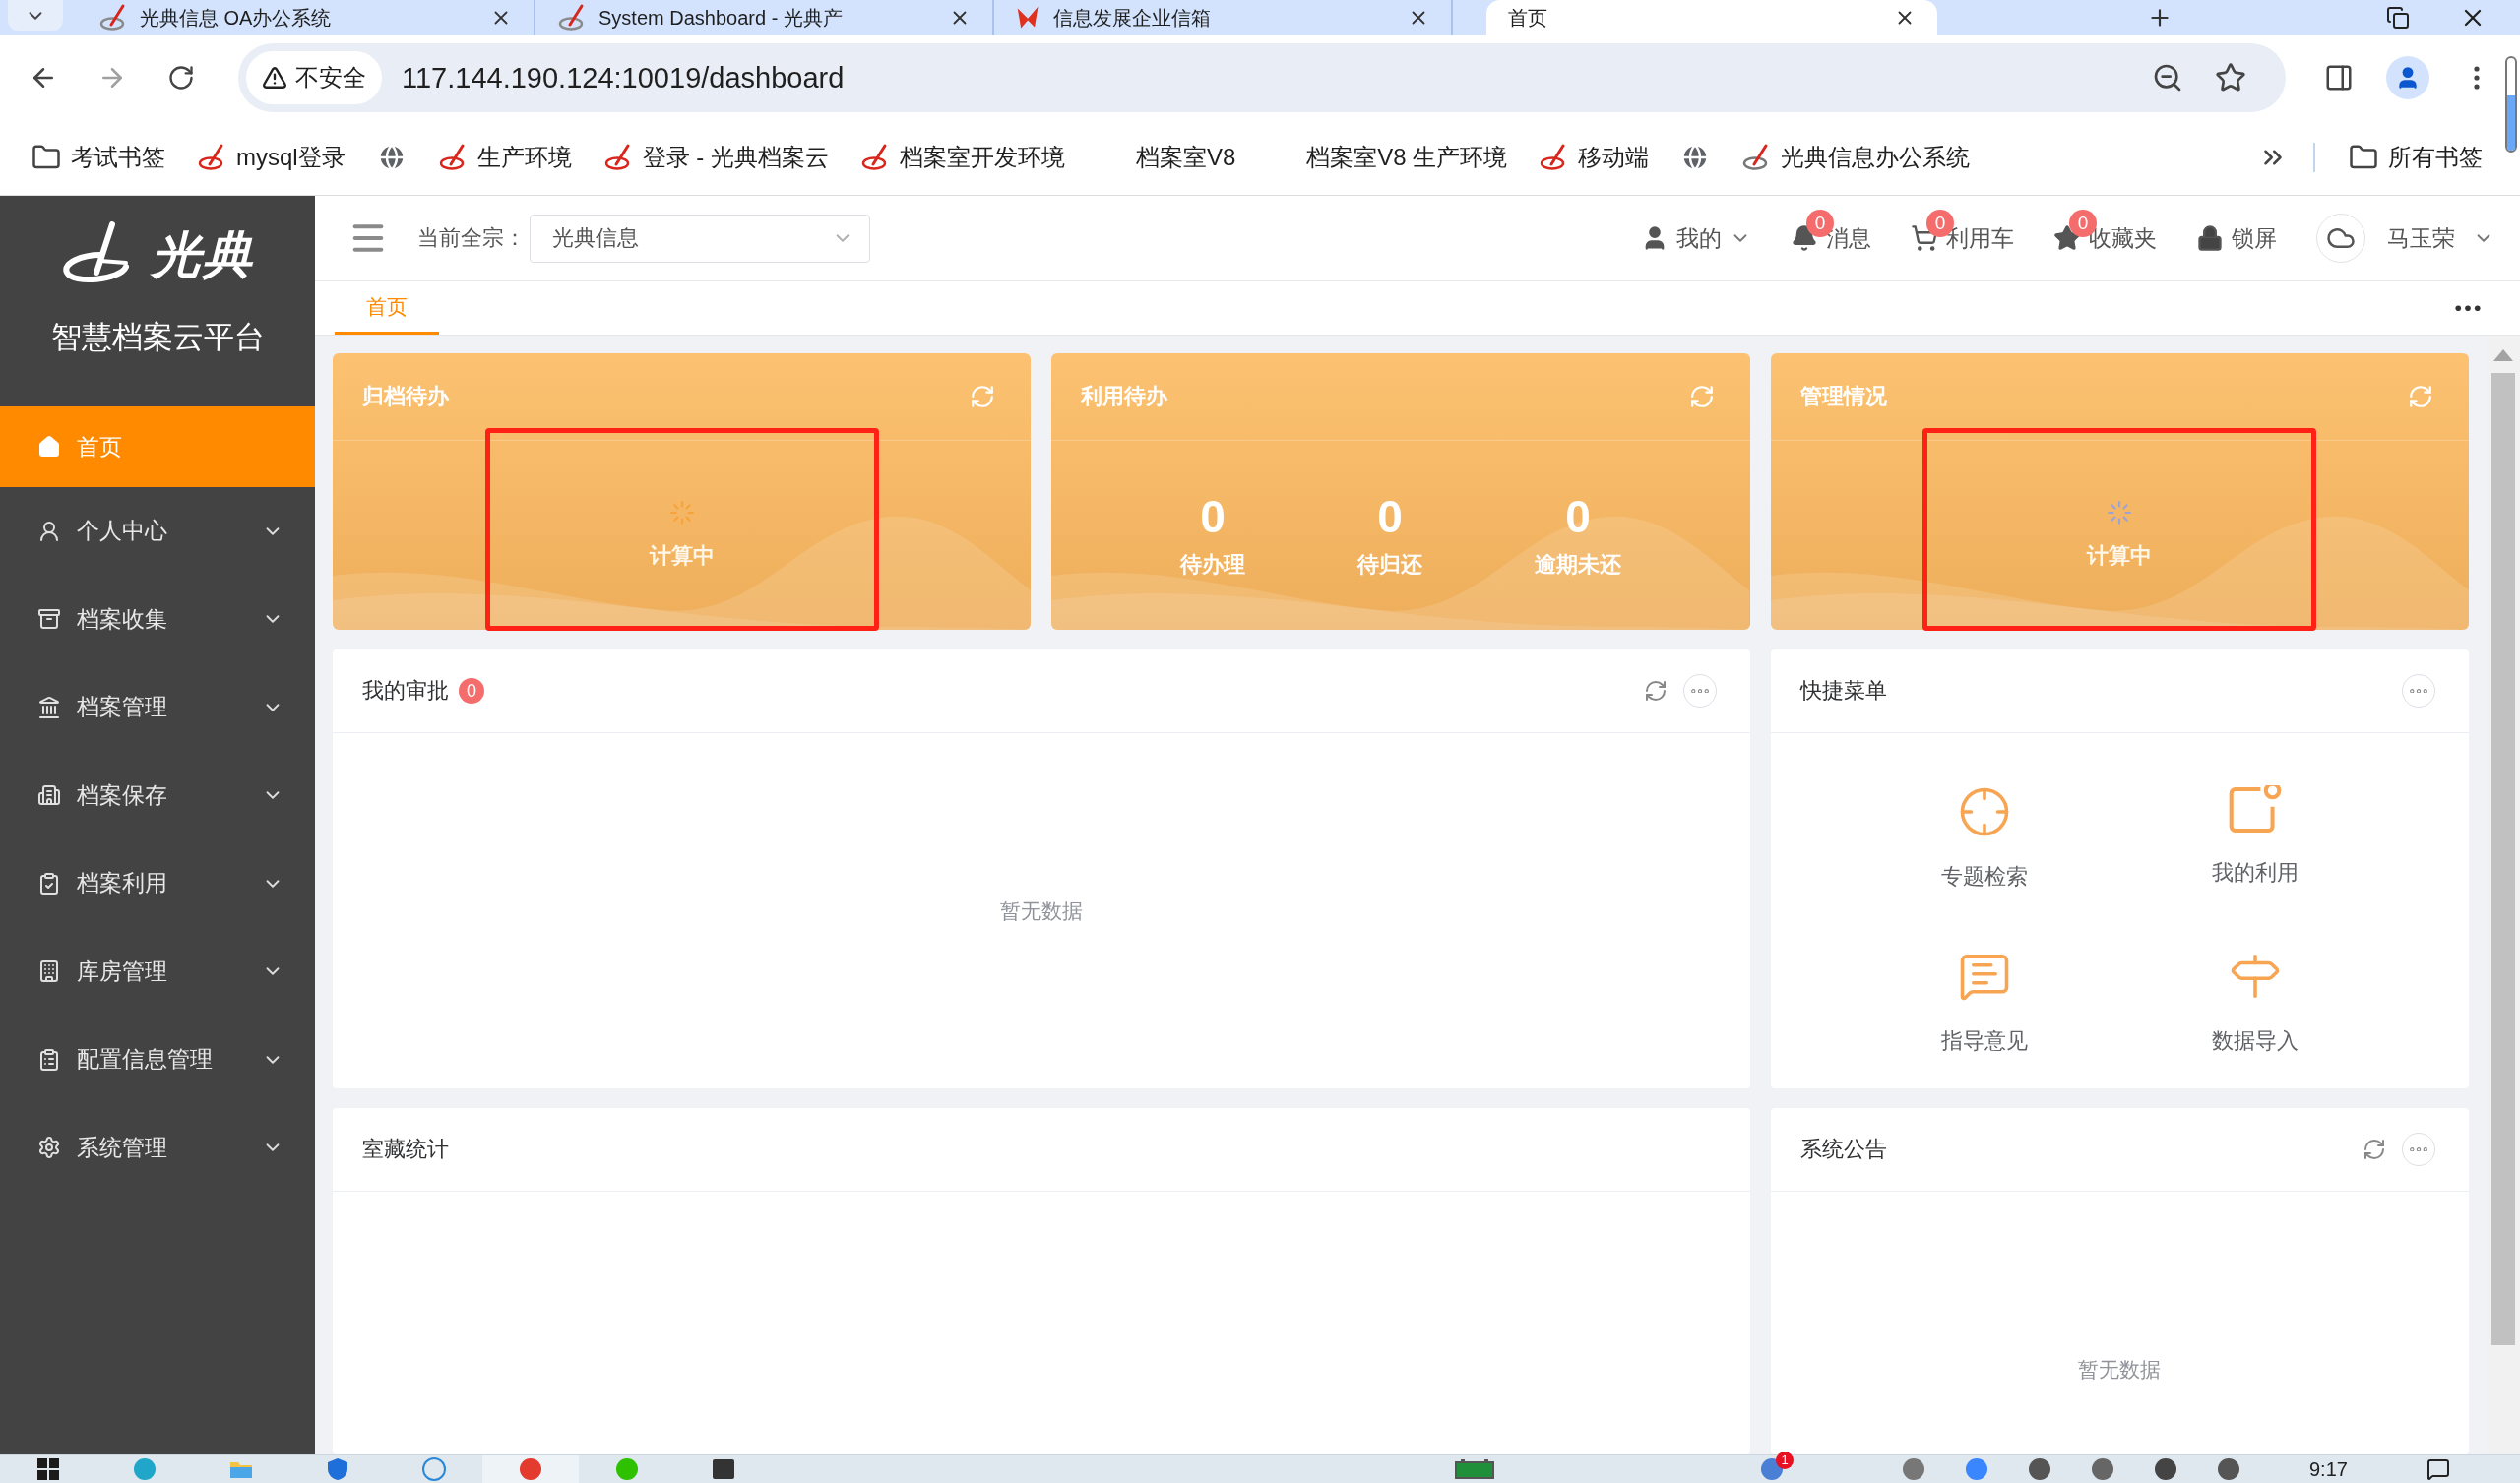 Image resolution: width=2520 pixels, height=1483 pixels. Describe the element at coordinates (157, 1060) in the screenshot. I see `sidebar-menu-item: 配置信息管理` at that location.